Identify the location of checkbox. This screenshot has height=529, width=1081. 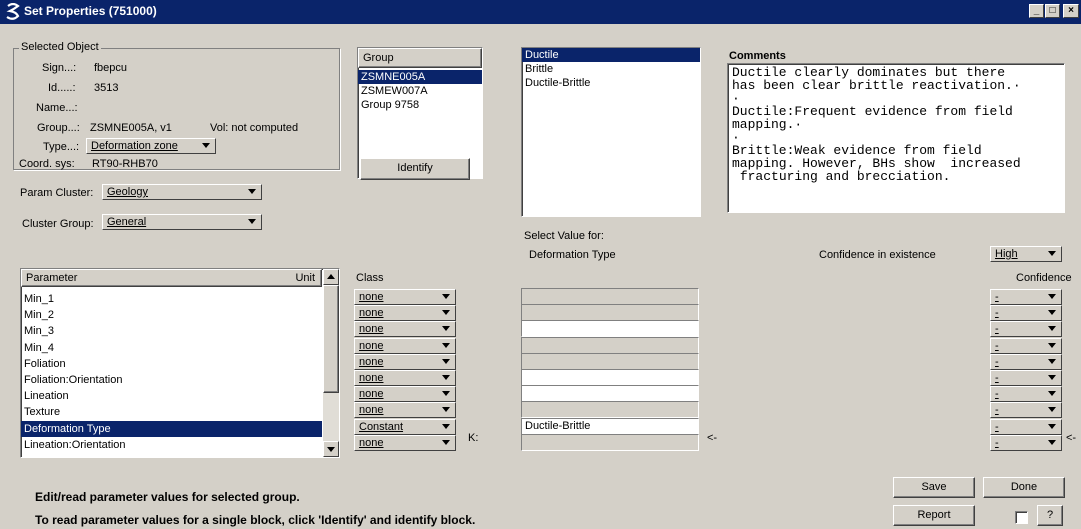
(1021, 517).